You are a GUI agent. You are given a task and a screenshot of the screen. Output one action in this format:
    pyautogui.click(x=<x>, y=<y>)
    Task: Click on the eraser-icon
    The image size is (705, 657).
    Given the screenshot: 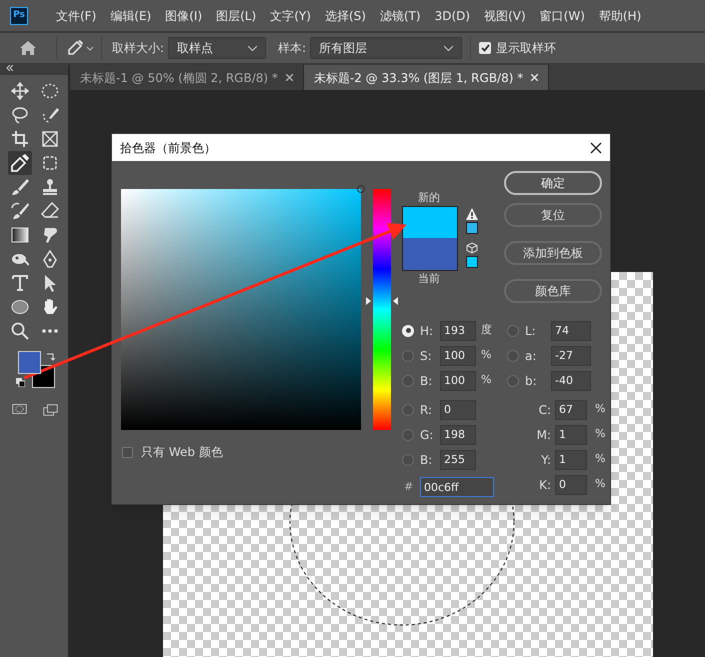 What is the action you would take?
    pyautogui.click(x=50, y=211)
    